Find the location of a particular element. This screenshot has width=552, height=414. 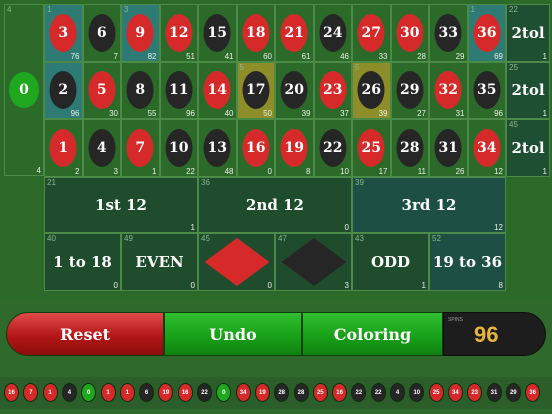

number-30: 30 is located at coordinates (410, 32).